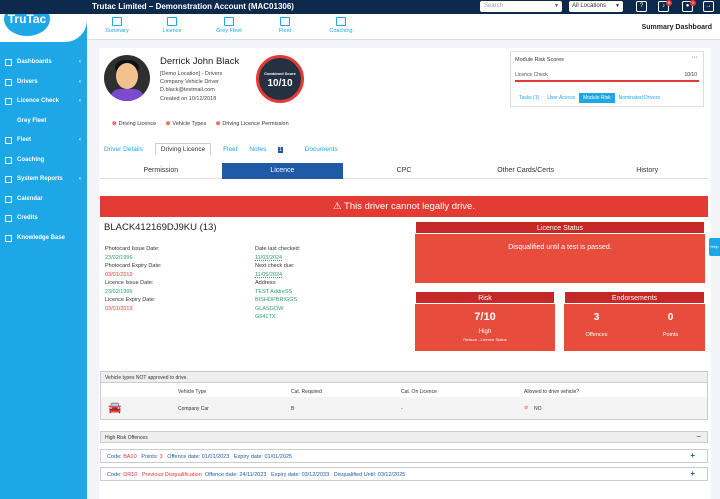 Image resolution: width=720 pixels, height=499 pixels. Describe the element at coordinates (529, 98) in the screenshot. I see `tab-tasks: Tasks (1)` at that location.